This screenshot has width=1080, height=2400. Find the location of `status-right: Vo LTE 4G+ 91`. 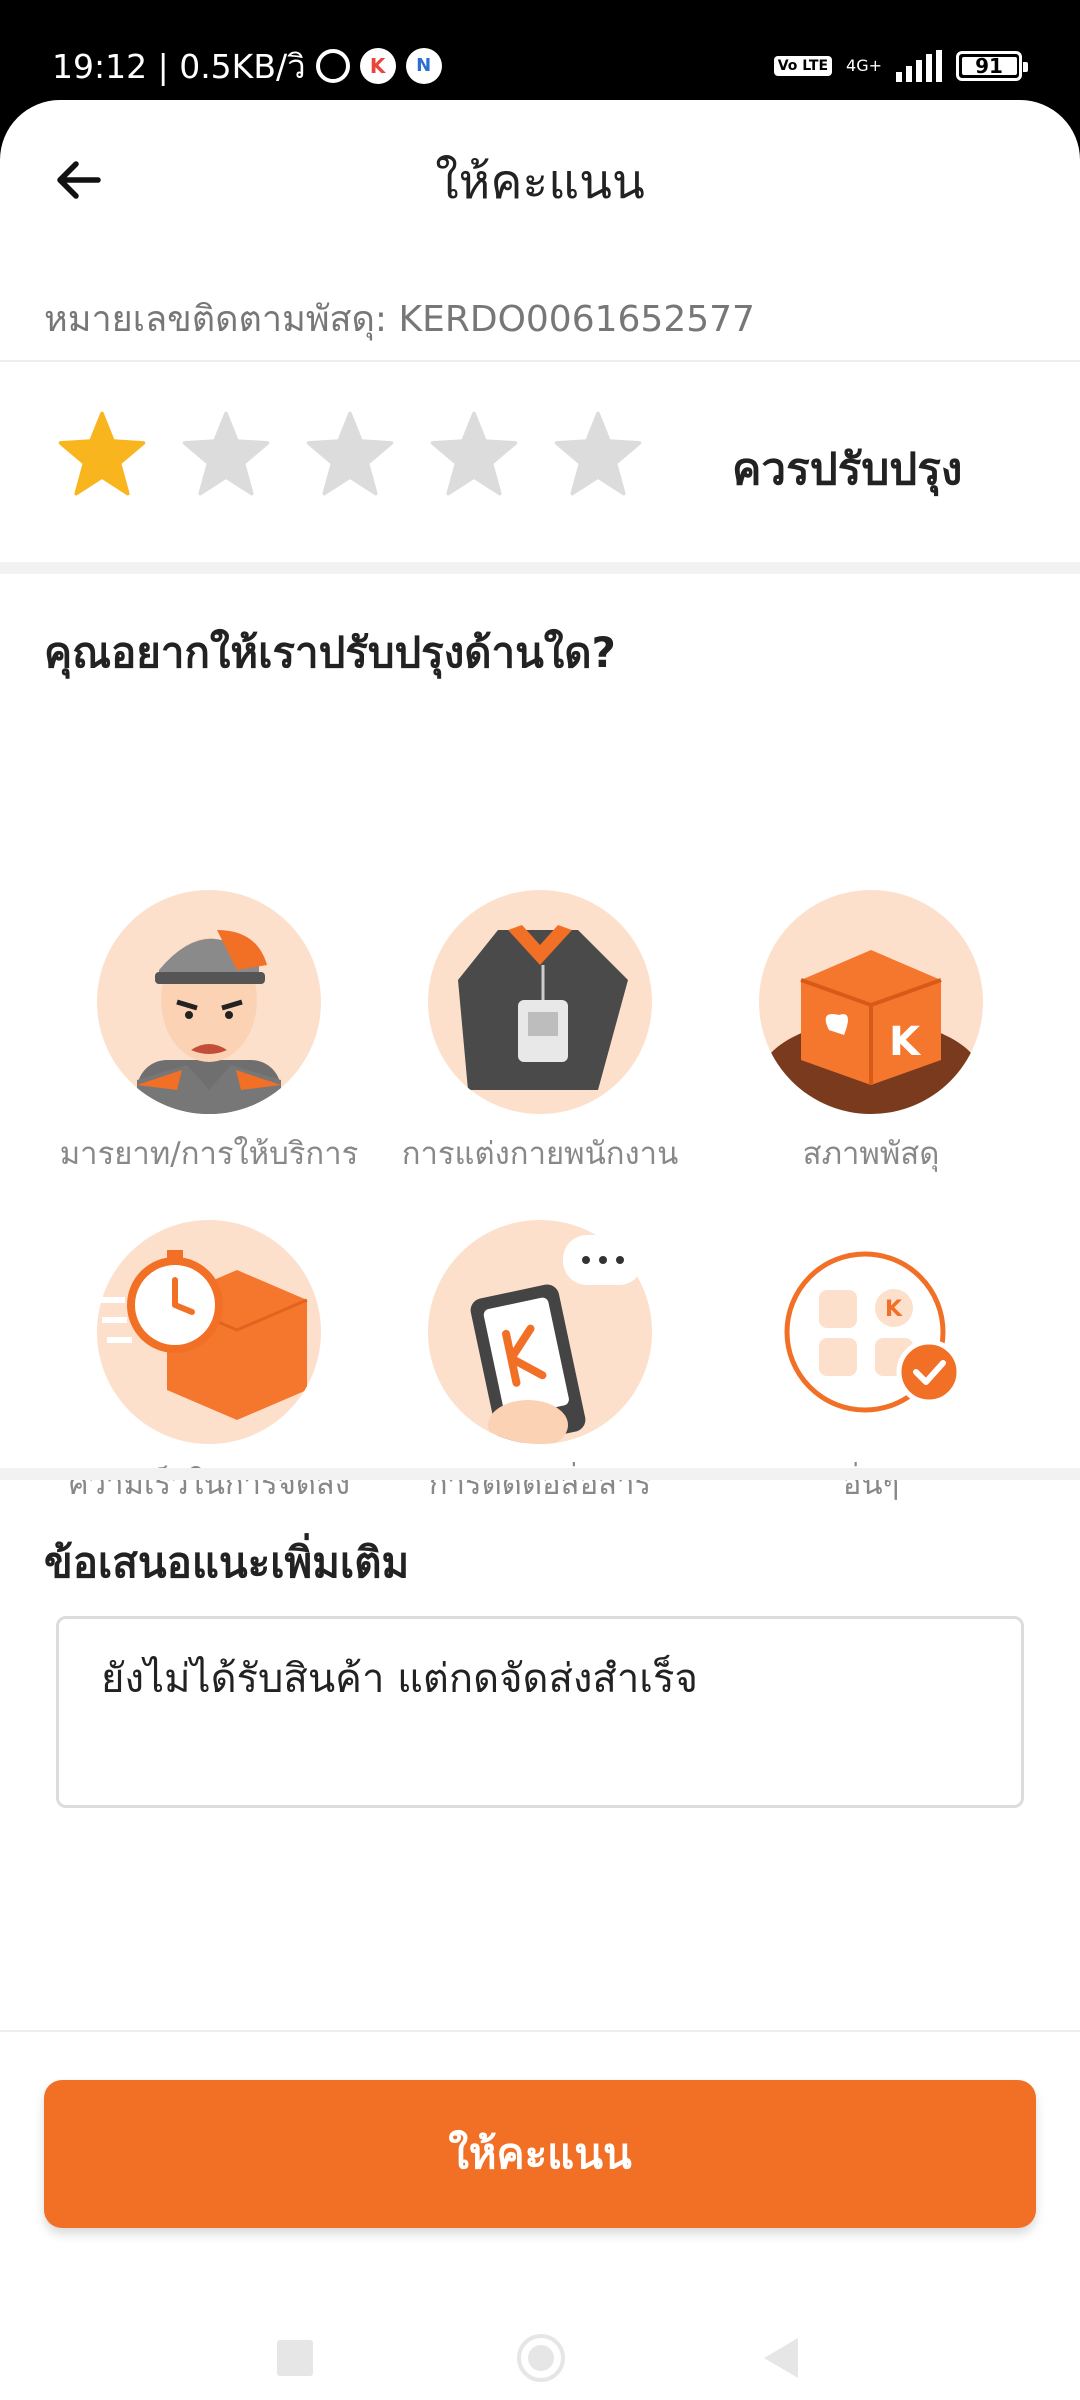

status-right: Vo LTE 4G+ 91 is located at coordinates (900, 66).